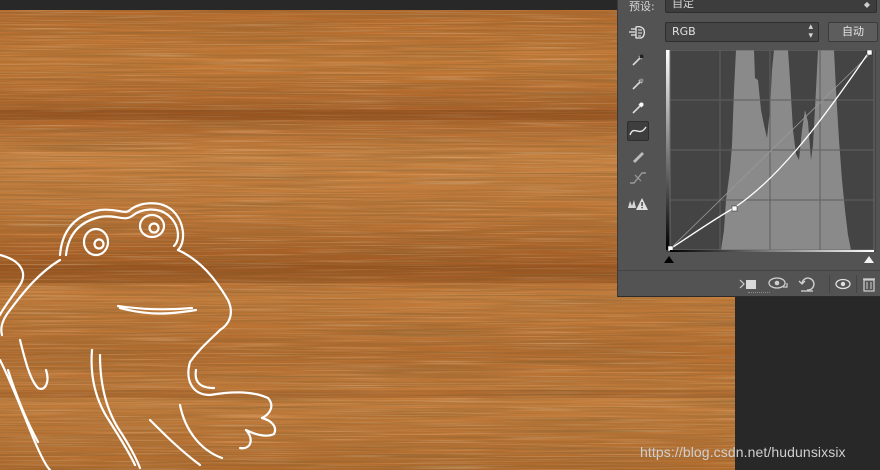 The image size is (880, 470). I want to click on curve-graph, so click(771, 150).